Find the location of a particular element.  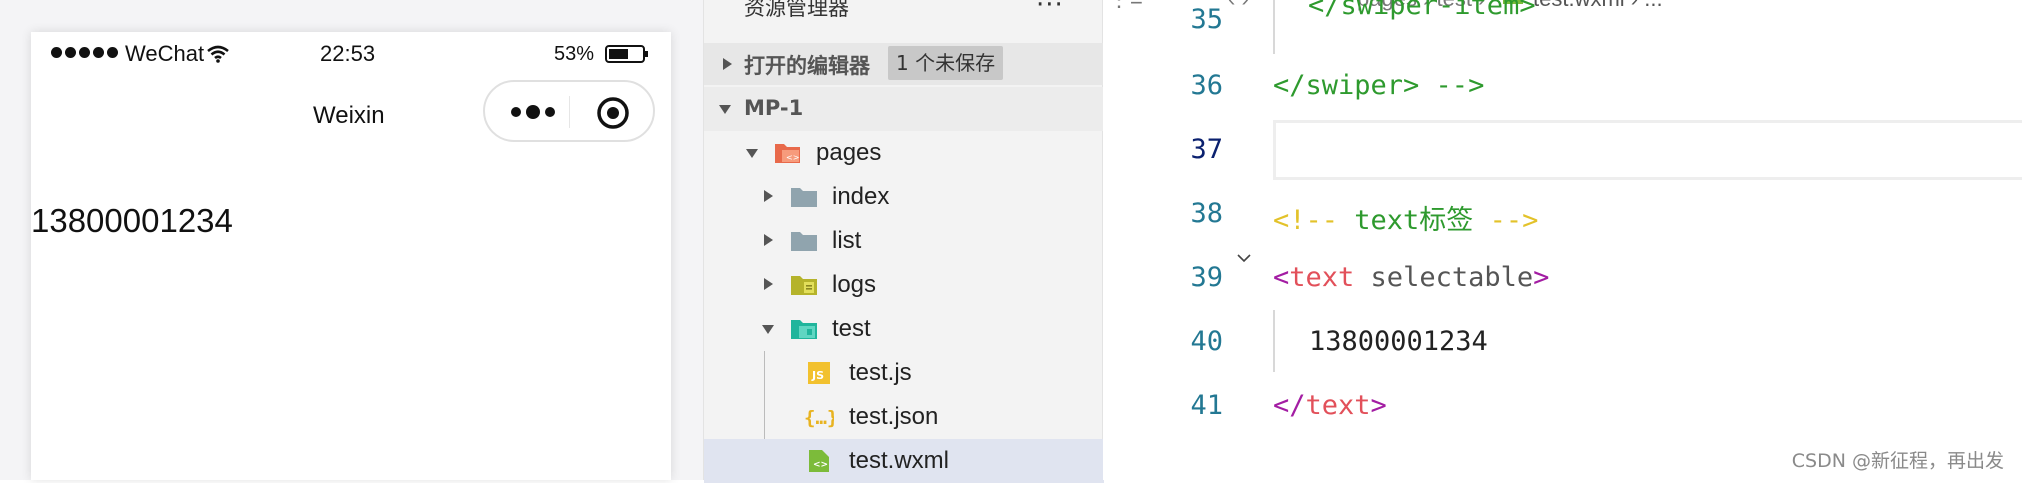

line-number: 37 is located at coordinates (1206, 149).